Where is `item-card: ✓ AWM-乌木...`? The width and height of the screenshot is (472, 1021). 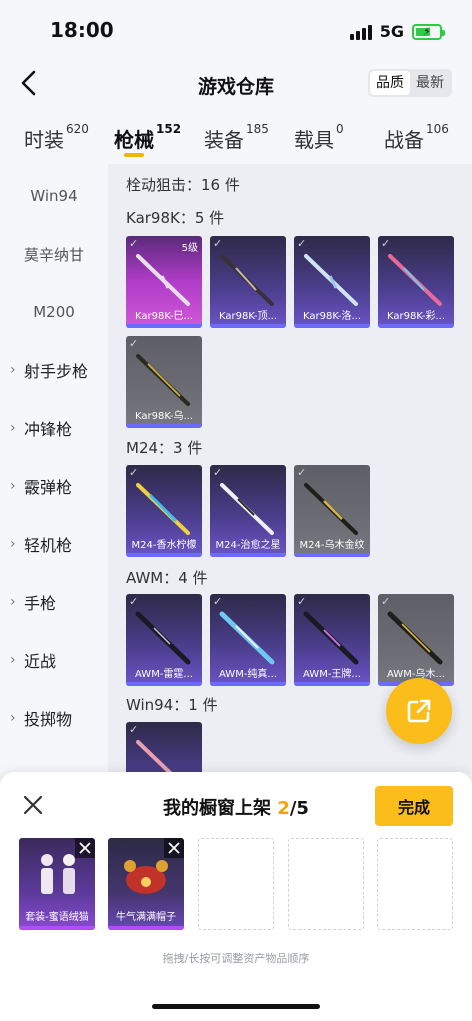
item-card: ✓ AWM-乌木... is located at coordinates (416, 640).